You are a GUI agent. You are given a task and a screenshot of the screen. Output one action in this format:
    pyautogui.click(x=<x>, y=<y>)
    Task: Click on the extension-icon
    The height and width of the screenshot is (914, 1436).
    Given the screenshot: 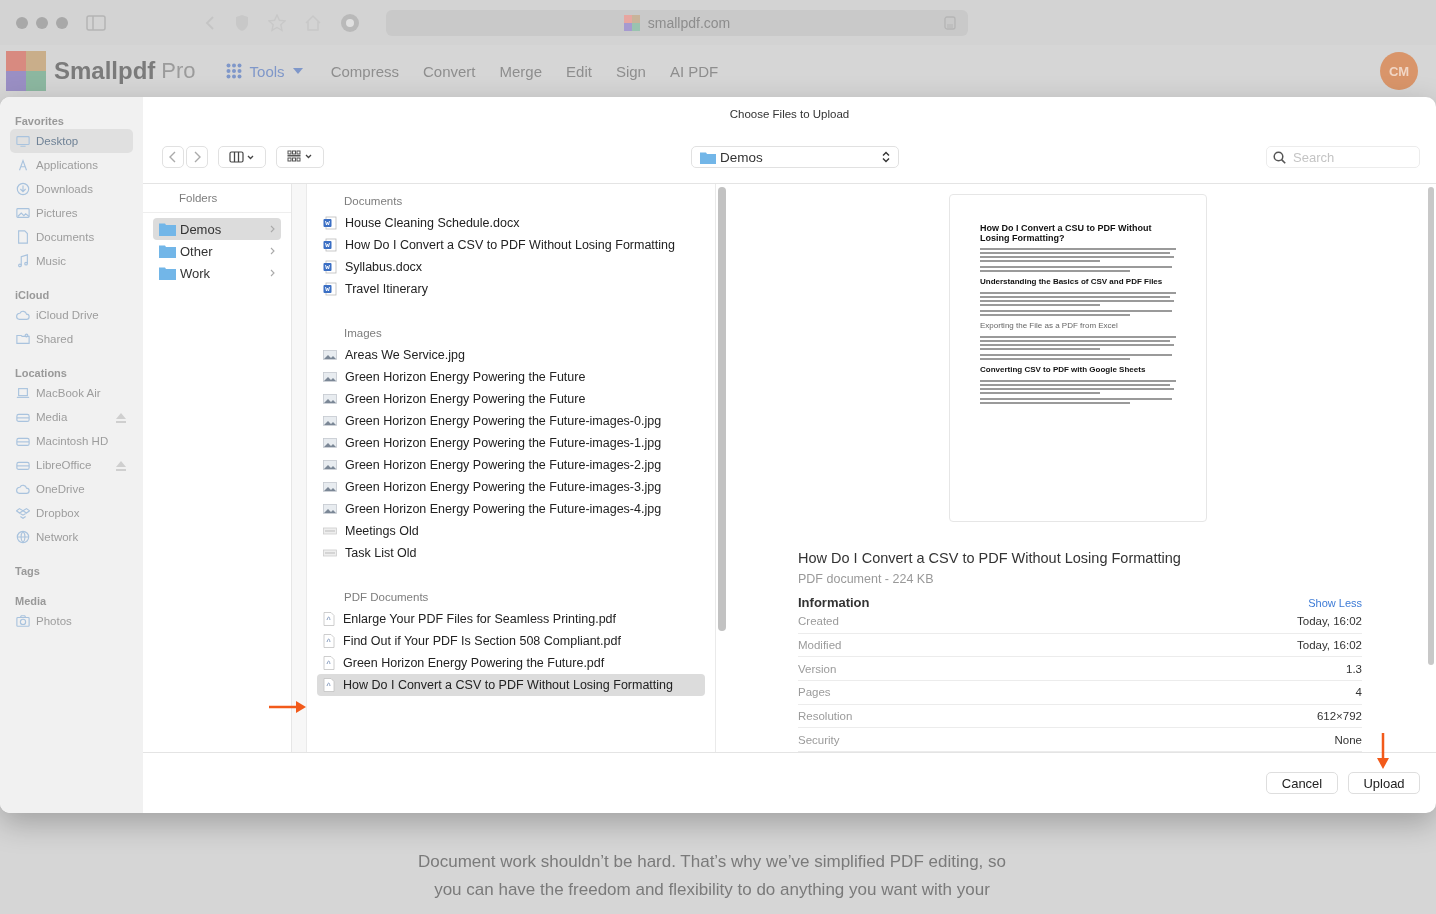 What is the action you would take?
    pyautogui.click(x=350, y=22)
    